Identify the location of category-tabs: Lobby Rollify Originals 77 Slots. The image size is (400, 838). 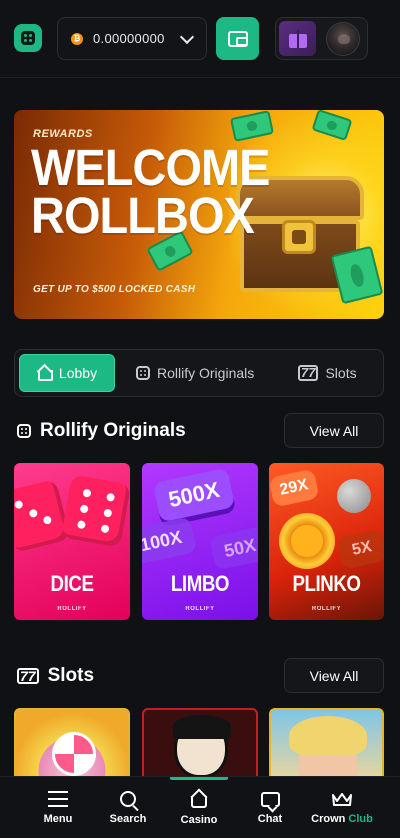
(199, 373).